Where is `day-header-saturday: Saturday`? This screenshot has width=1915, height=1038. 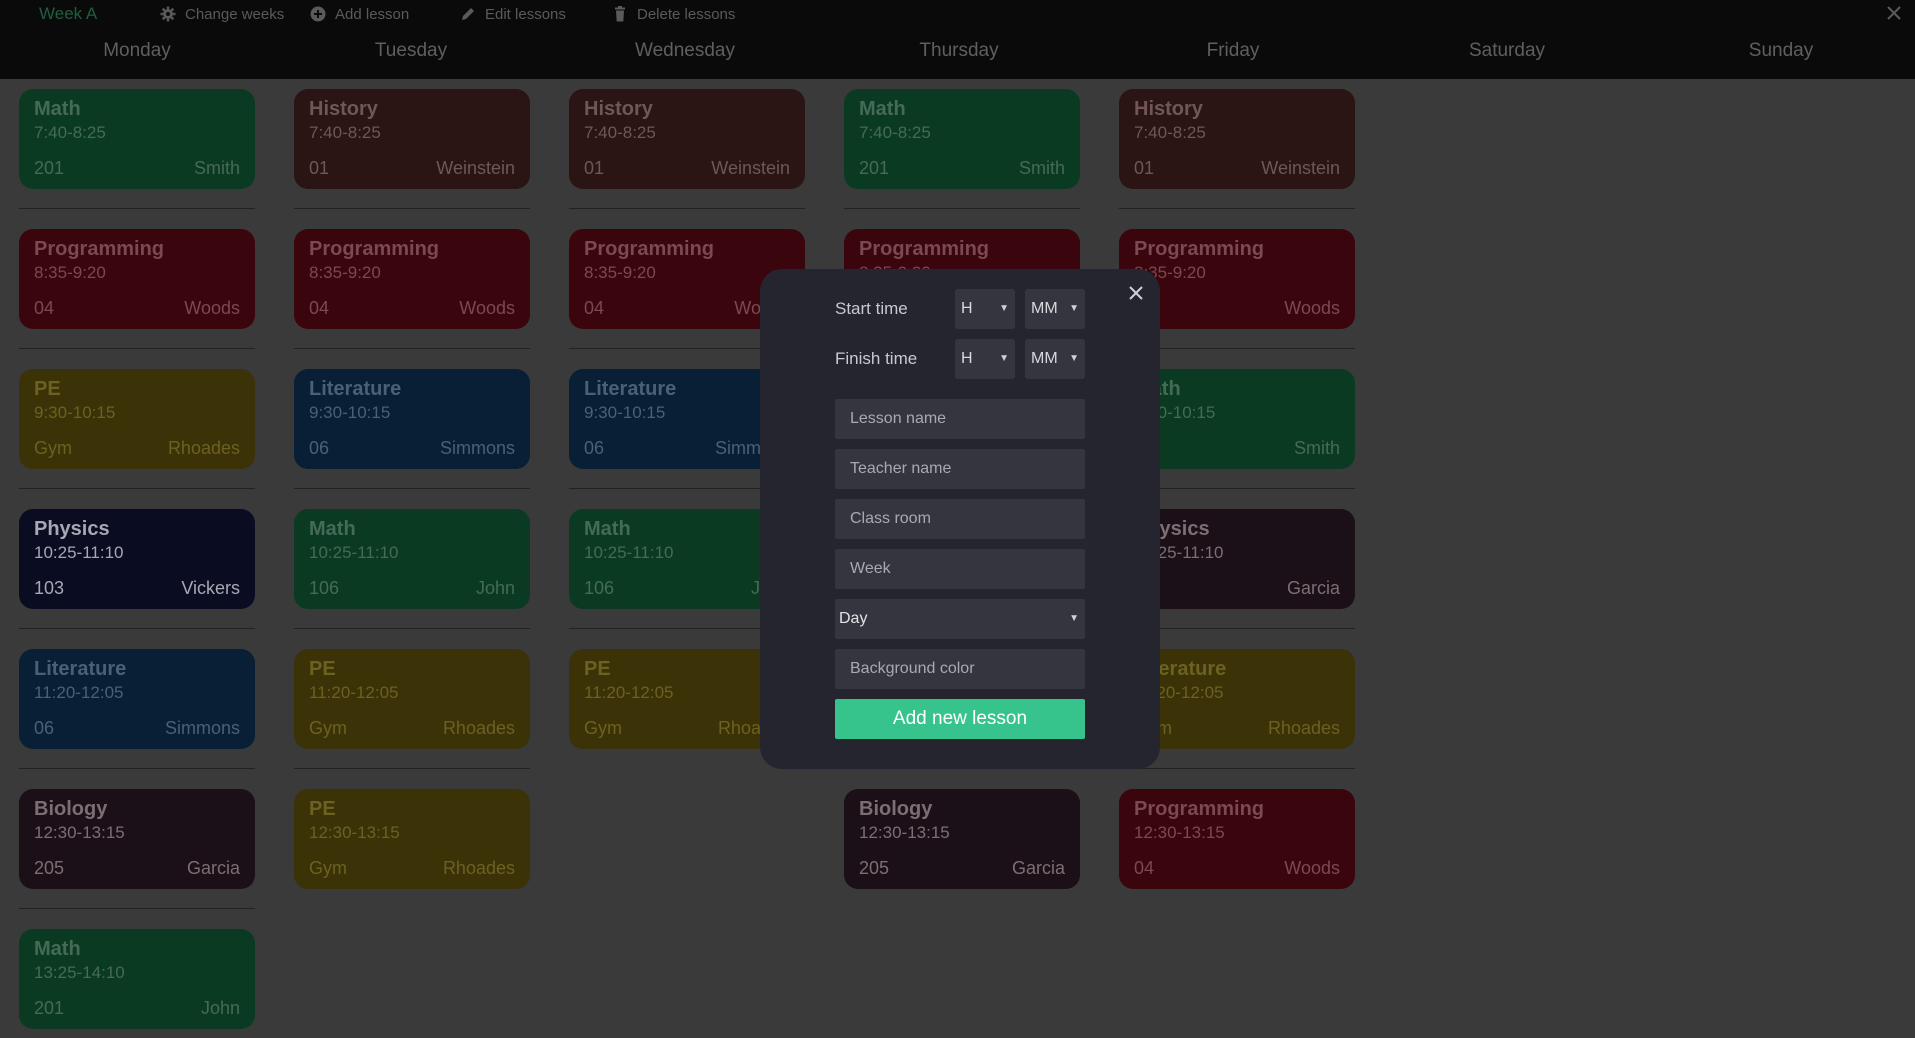 day-header-saturday: Saturday is located at coordinates (1507, 50).